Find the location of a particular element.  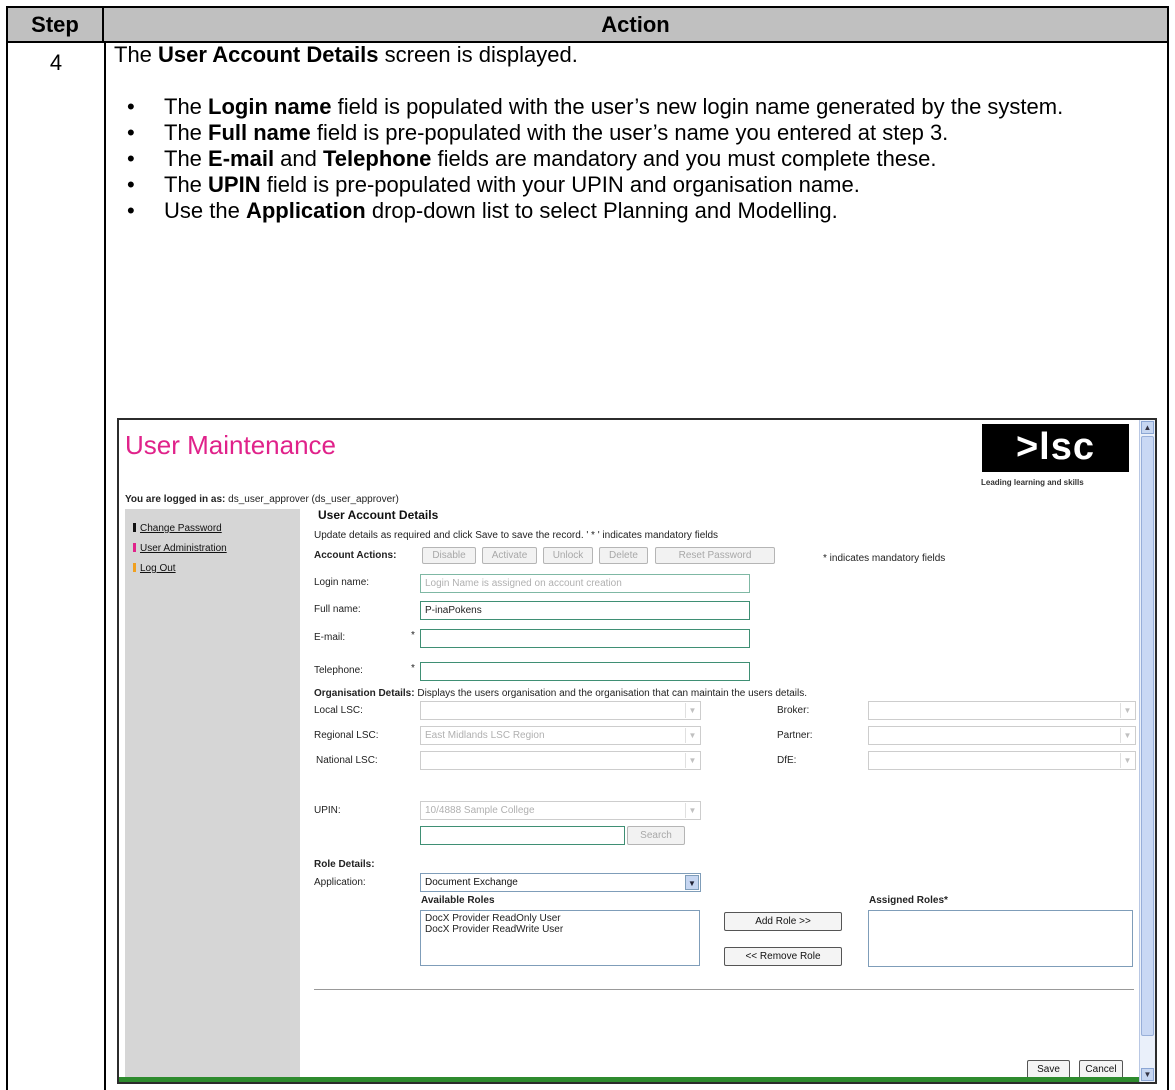

partner-label: Partner: is located at coordinates (795, 735).